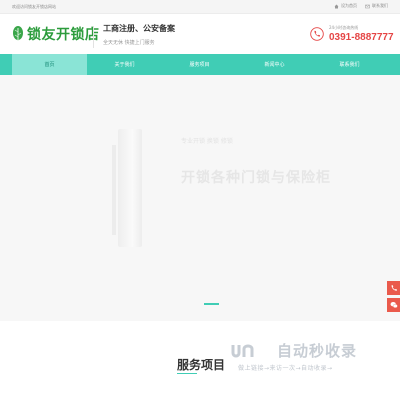 Image resolution: width=400 pixels, height=400 pixels. I want to click on contact-link-label: 联系我们, so click(380, 5).